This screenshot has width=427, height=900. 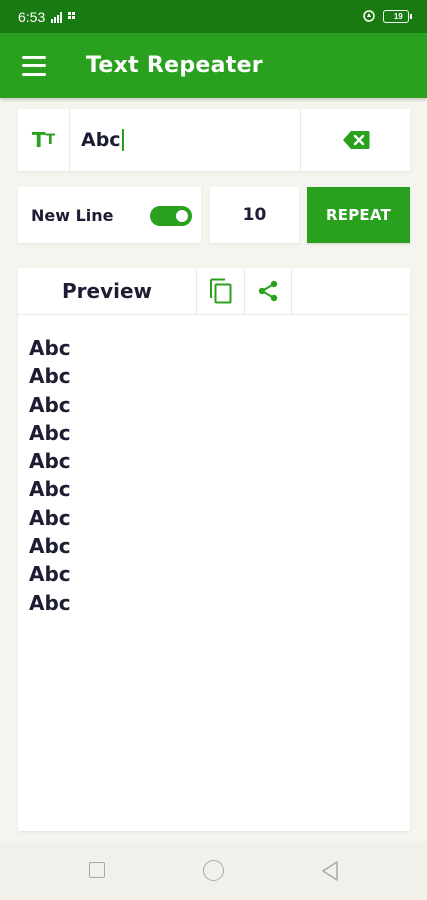 I want to click on repeat-count-value: 10, so click(x=254, y=215).